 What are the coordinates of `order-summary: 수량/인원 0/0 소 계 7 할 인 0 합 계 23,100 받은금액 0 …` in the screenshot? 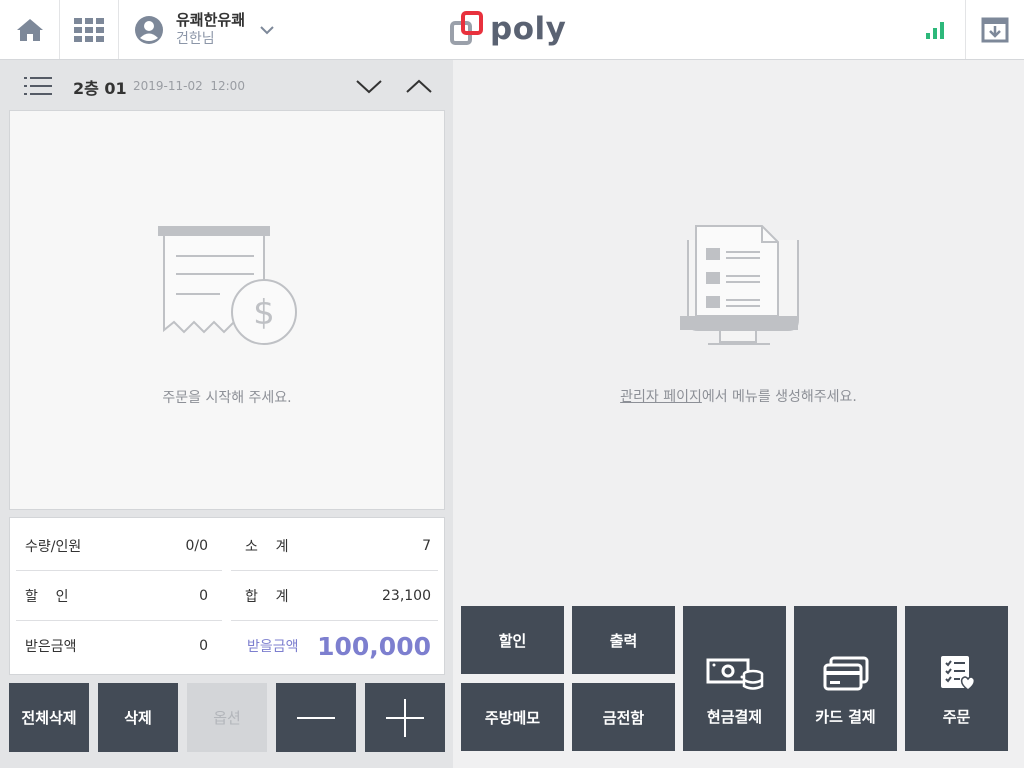 It's located at (227, 596).